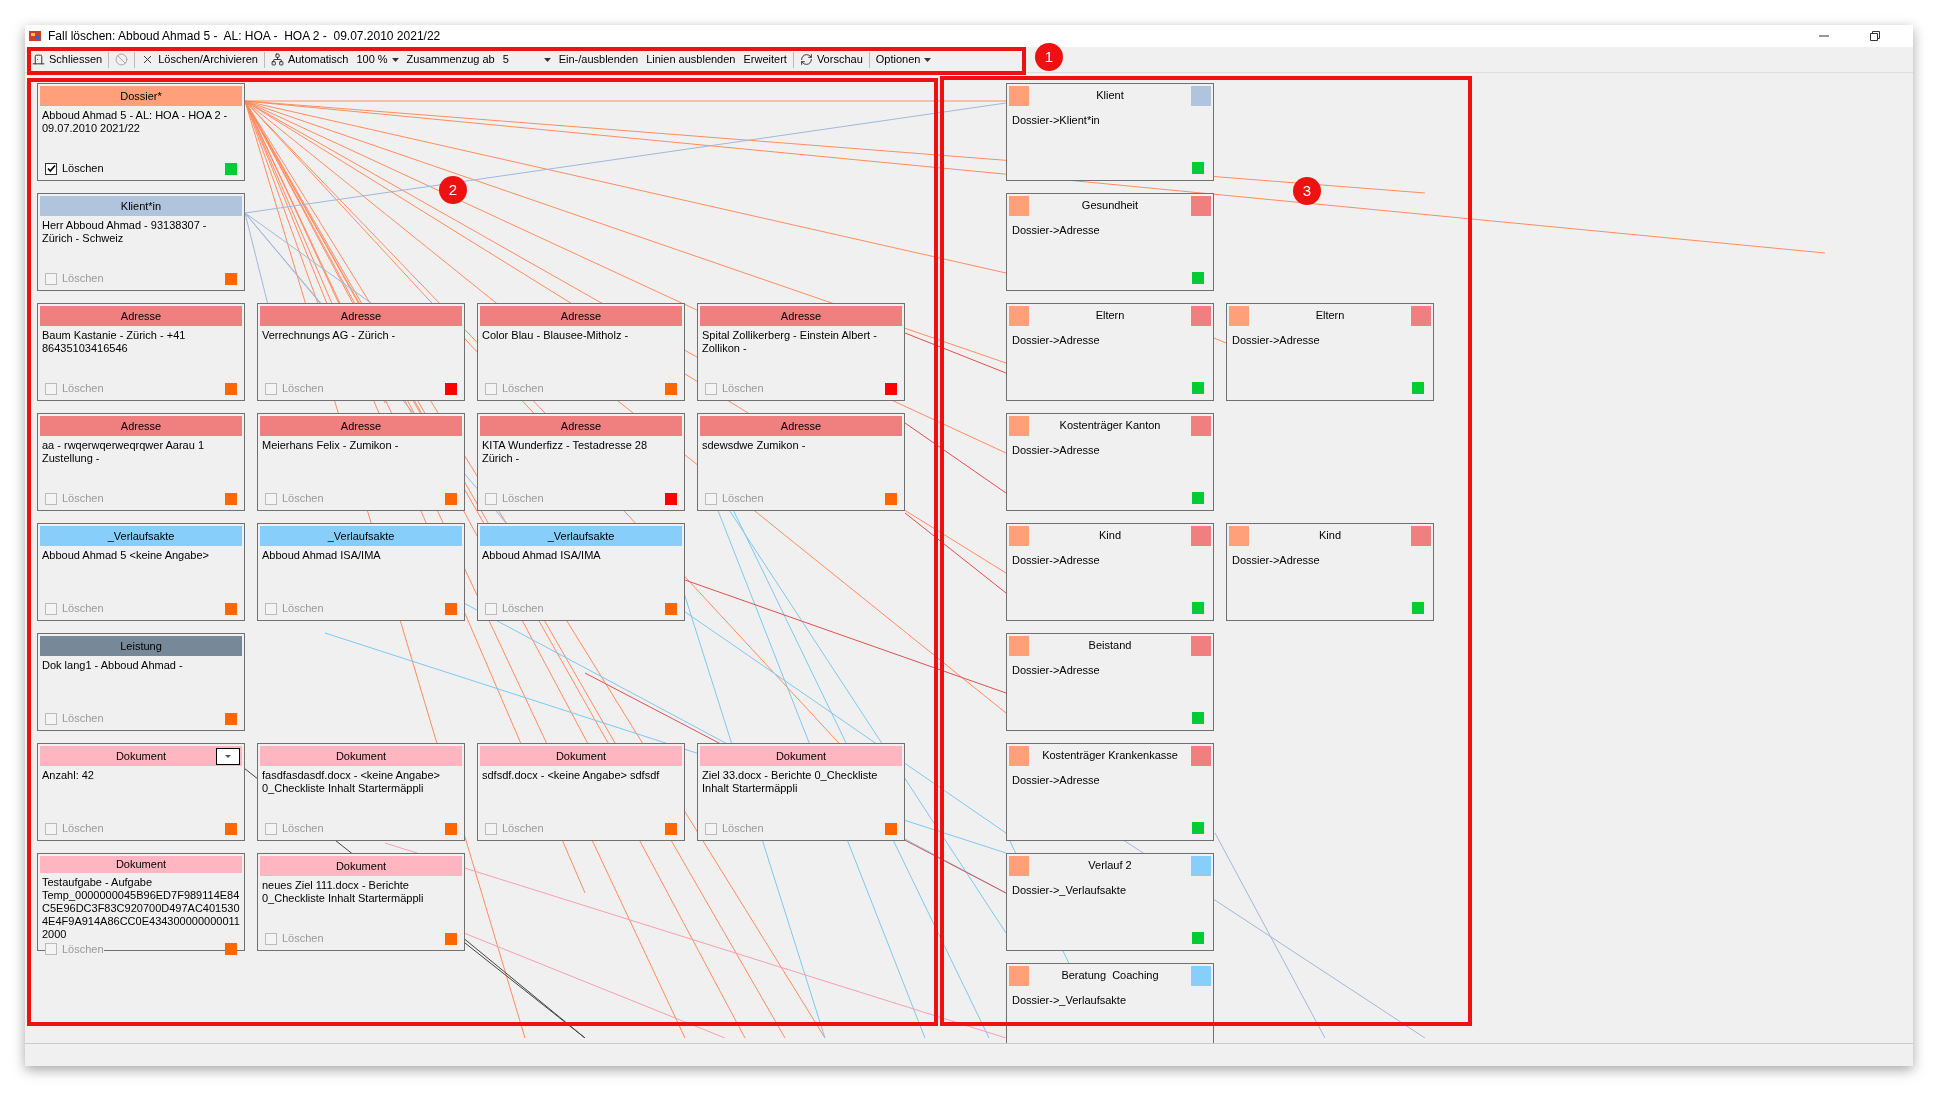  Describe the element at coordinates (330, 445) in the screenshot. I see `node-text: Meierhans Felix - Zumikon -` at that location.